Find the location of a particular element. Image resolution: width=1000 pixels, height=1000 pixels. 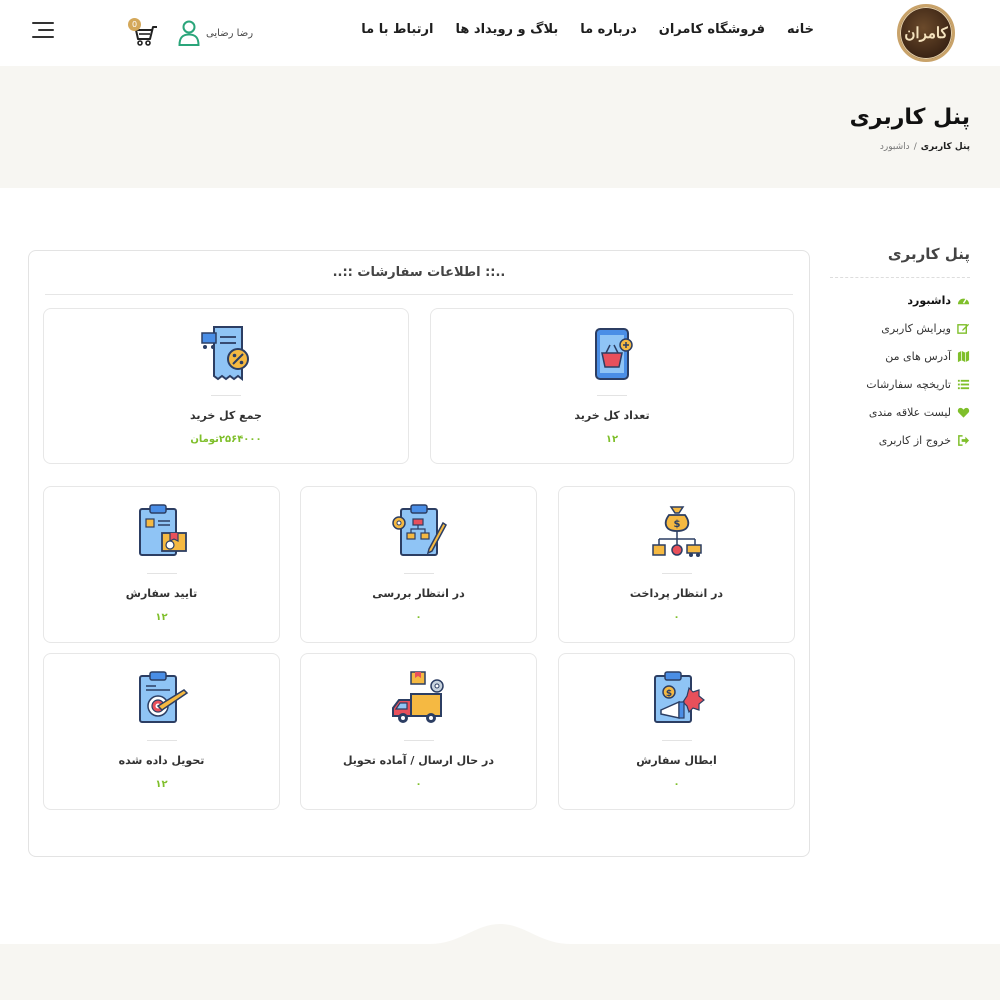

heart-icon is located at coordinates (963, 412).